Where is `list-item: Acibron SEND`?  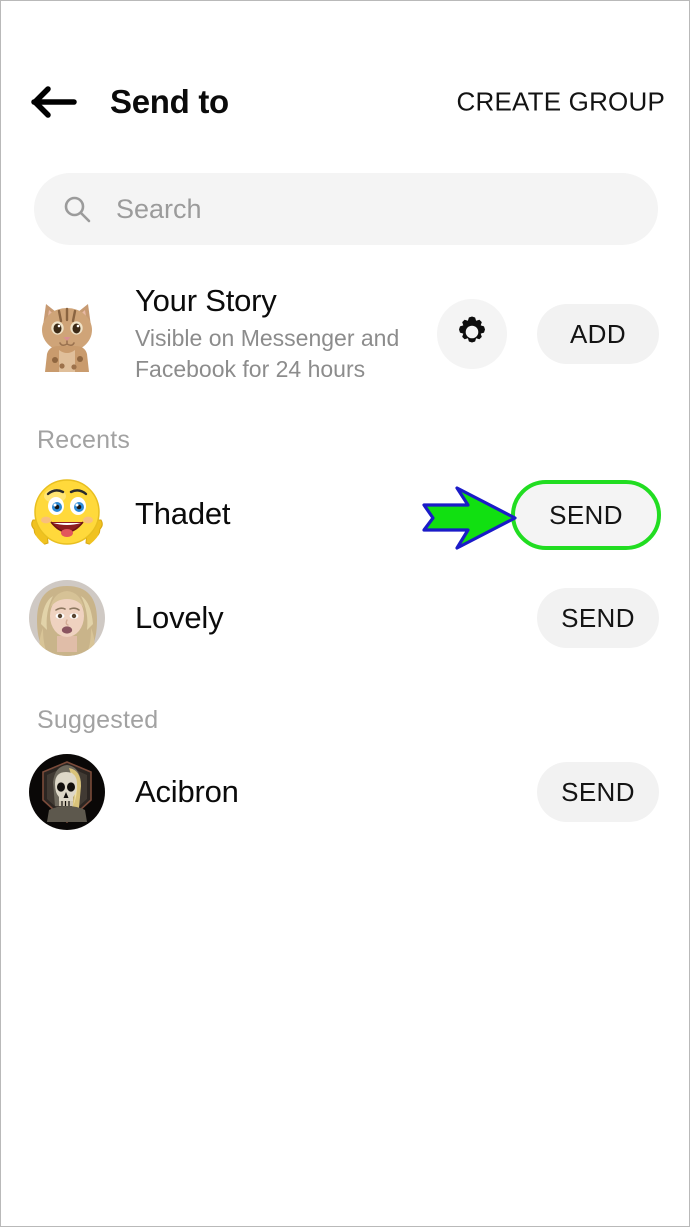
list-item: Acibron SEND is located at coordinates (345, 792).